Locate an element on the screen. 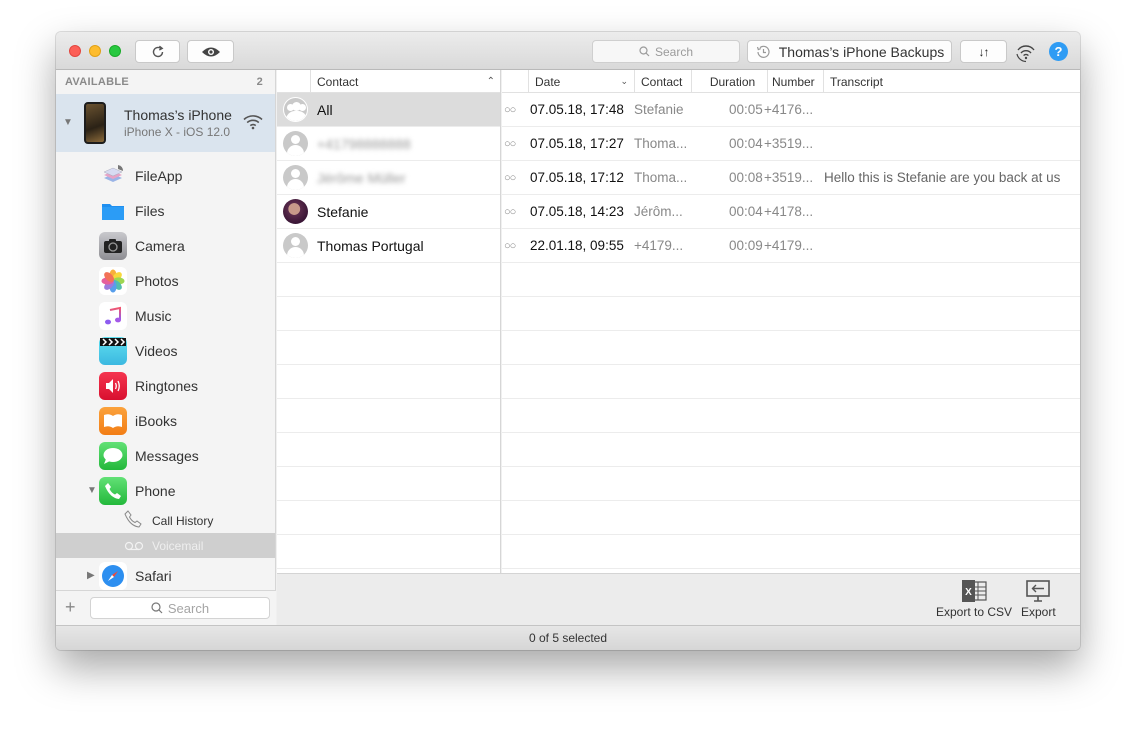 Image resolution: width=1136 pixels, height=730 pixels. preview-button is located at coordinates (210, 51).